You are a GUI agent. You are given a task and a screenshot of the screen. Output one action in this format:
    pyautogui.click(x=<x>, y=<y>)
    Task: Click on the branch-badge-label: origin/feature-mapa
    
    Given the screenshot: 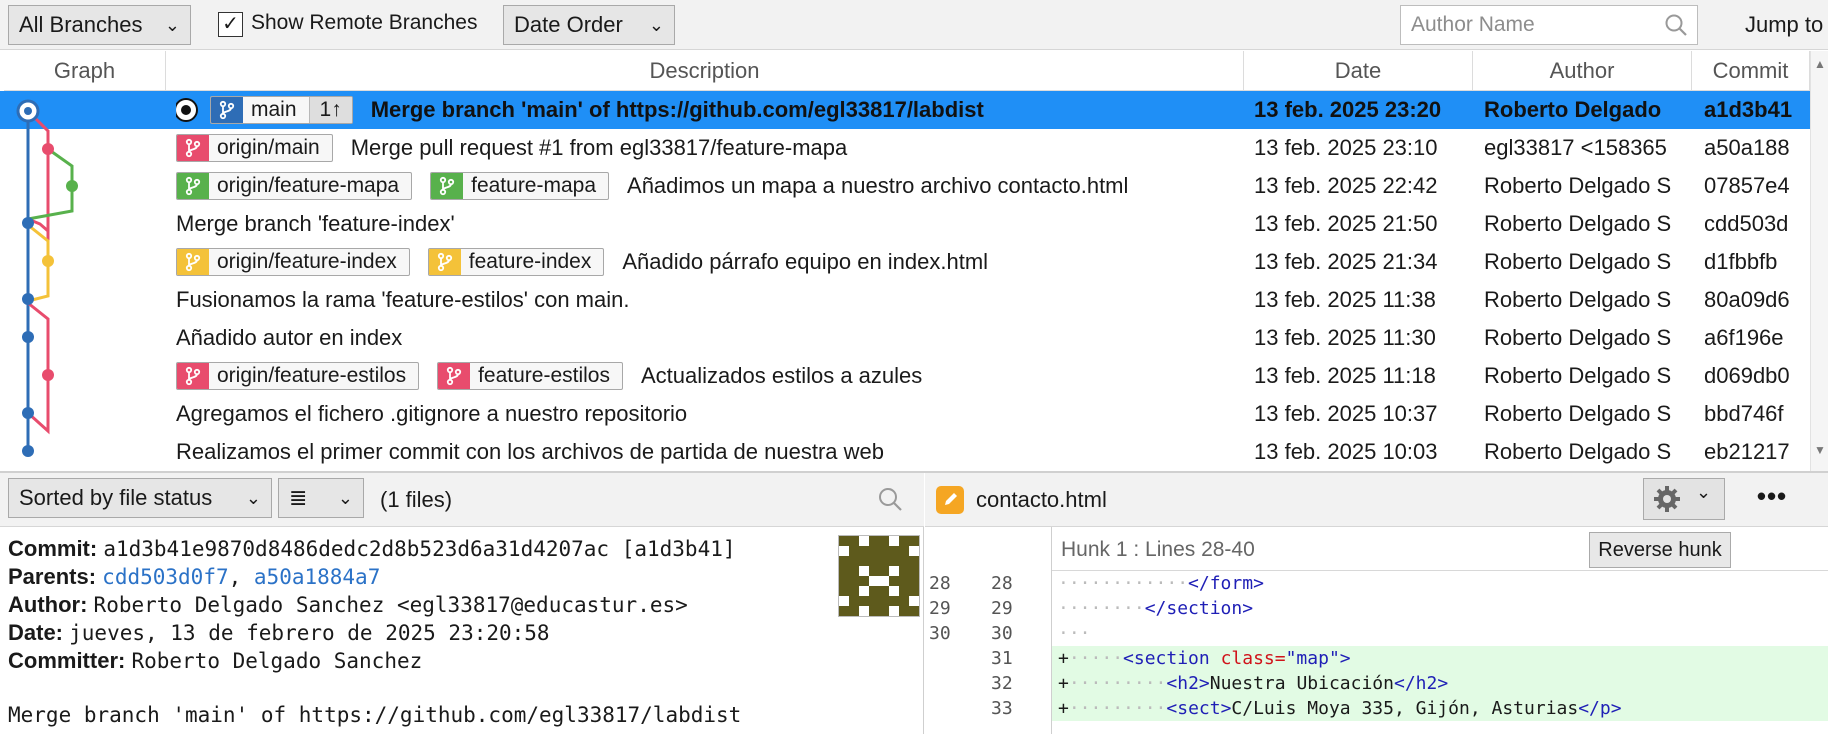 What is the action you would take?
    pyautogui.click(x=308, y=185)
    